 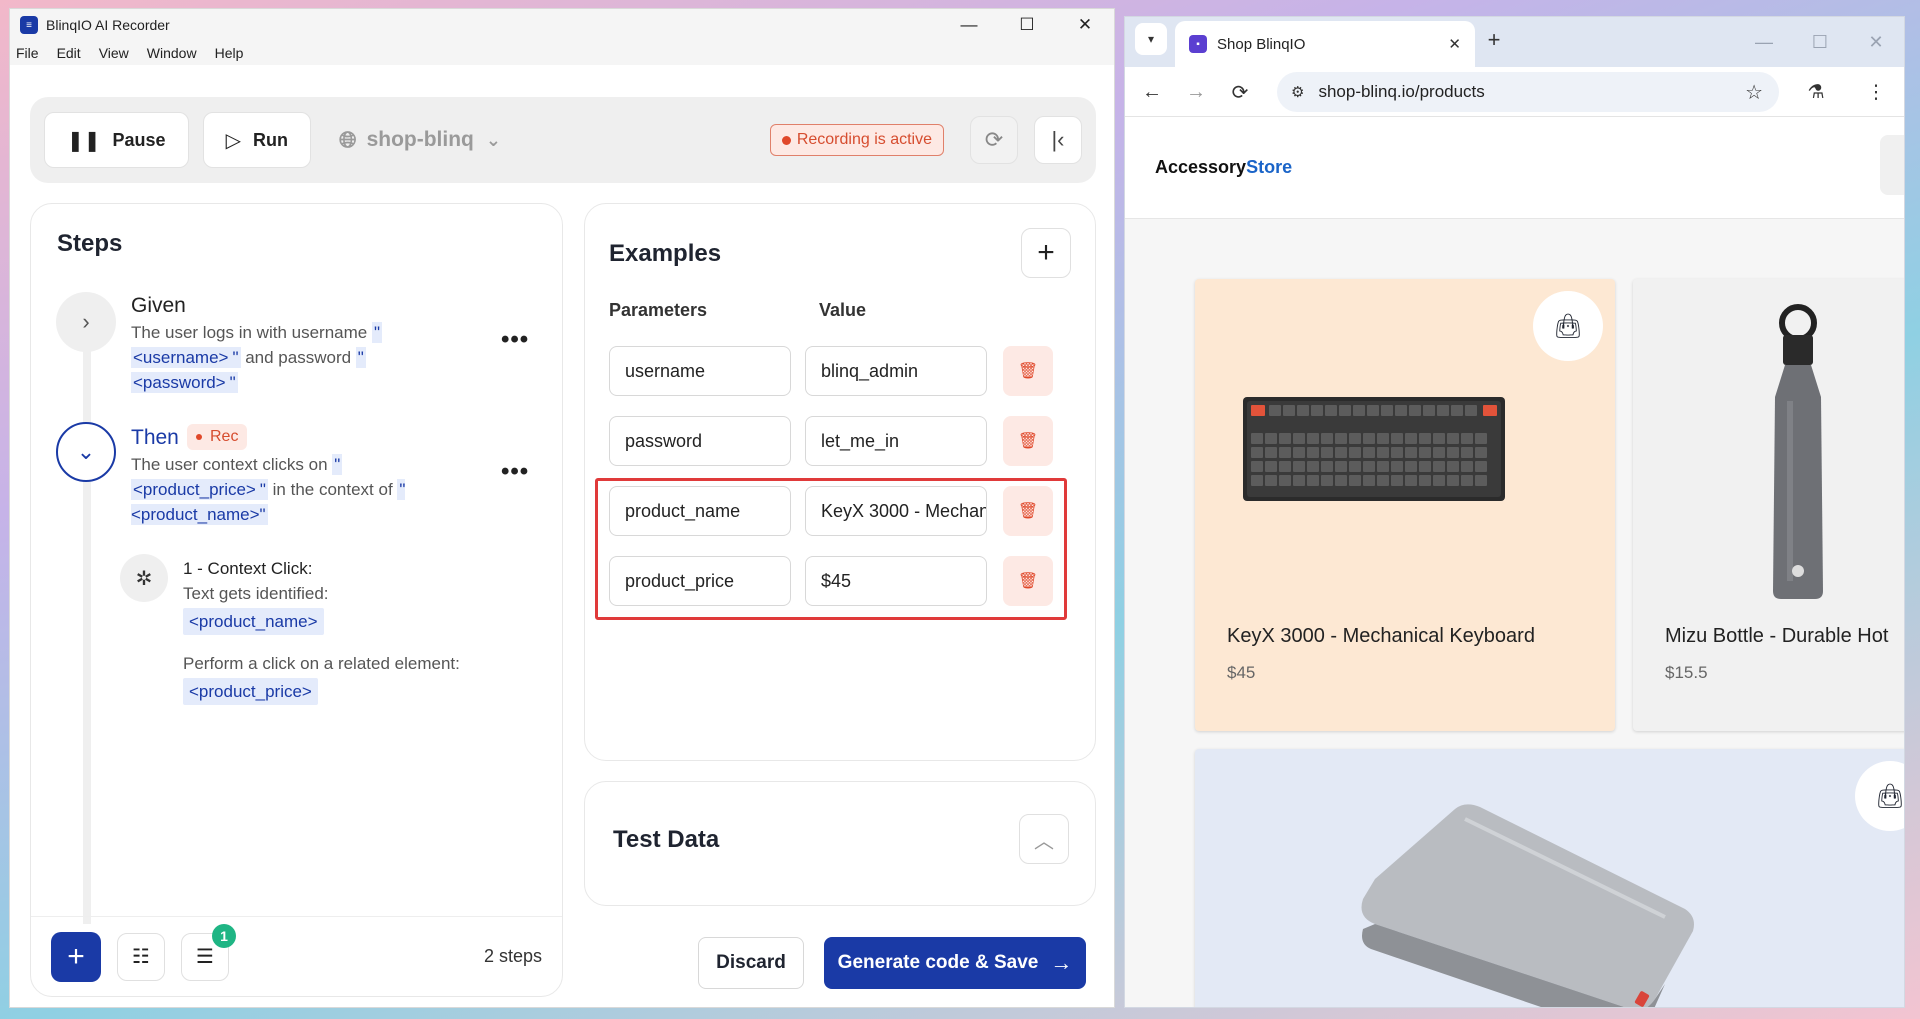 I want to click on parameters-header: Parameters, so click(x=658, y=310).